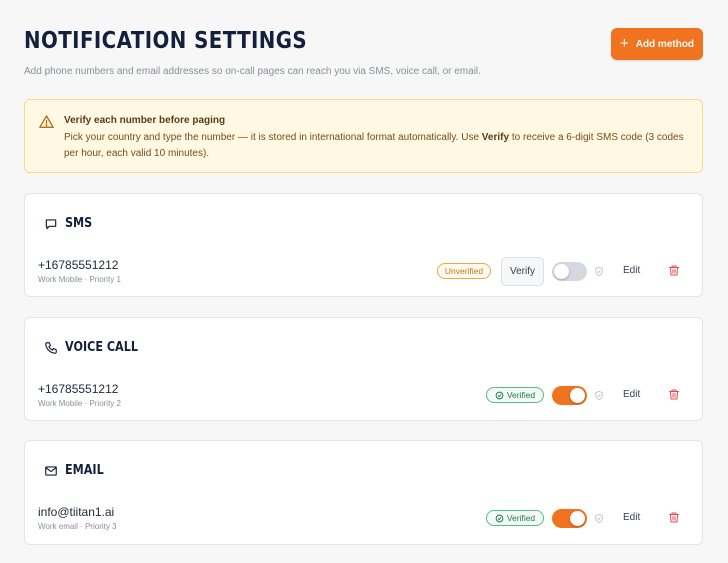  I want to click on phone-icon, so click(51, 347).